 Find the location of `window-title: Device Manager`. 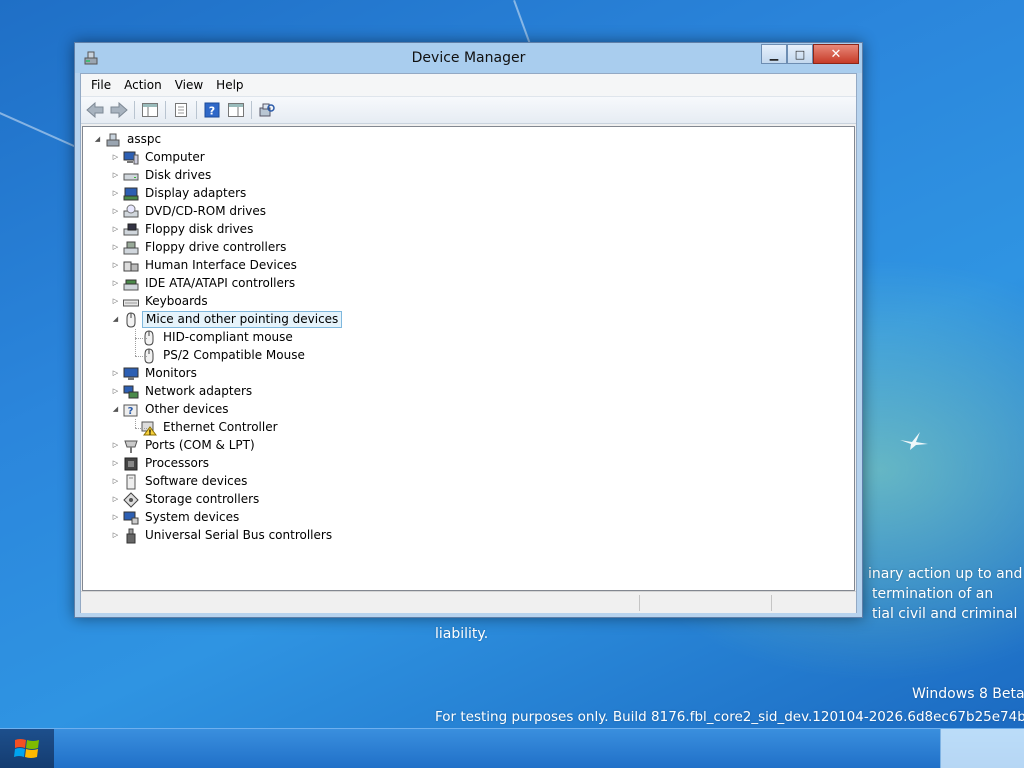

window-title: Device Manager is located at coordinates (468, 58).